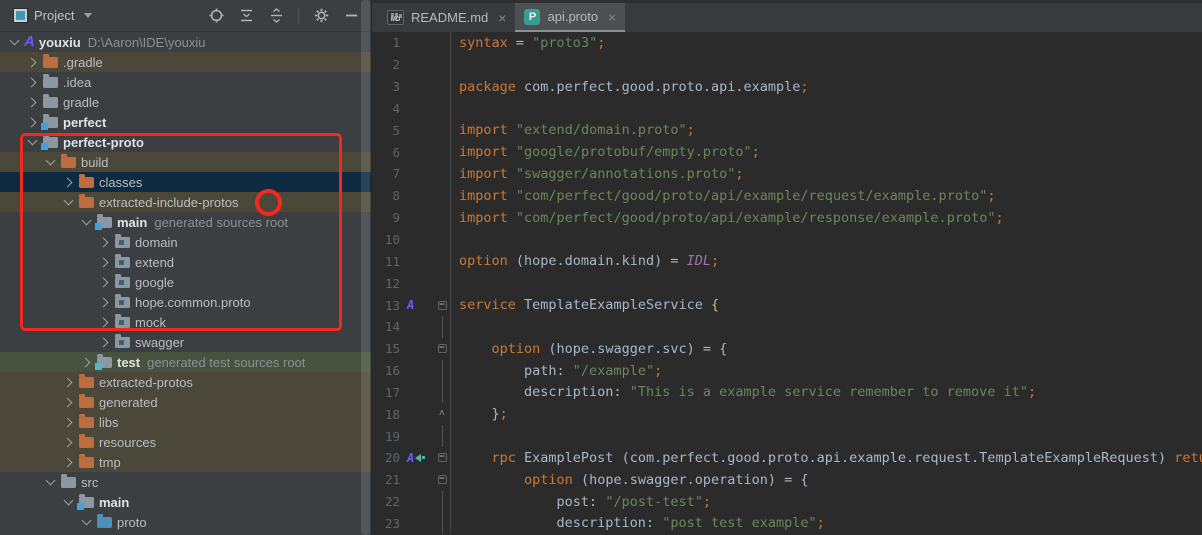  What do you see at coordinates (351, 16) in the screenshot?
I see `hide-panel-icon` at bounding box center [351, 16].